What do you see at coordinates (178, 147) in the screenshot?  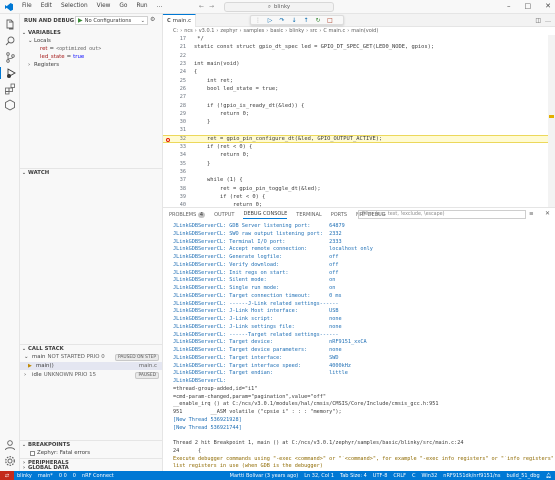 I see `line-number: 33` at bounding box center [178, 147].